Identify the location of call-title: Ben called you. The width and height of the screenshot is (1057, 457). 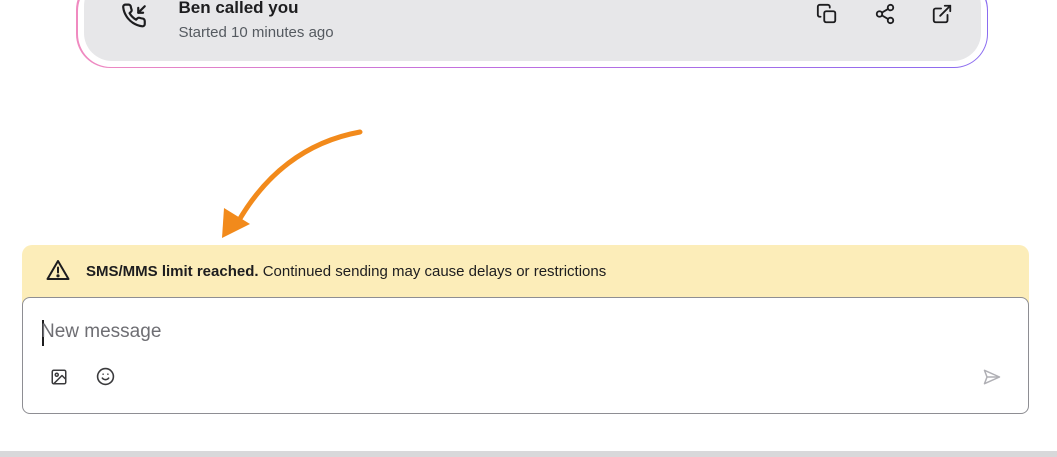
(238, 8).